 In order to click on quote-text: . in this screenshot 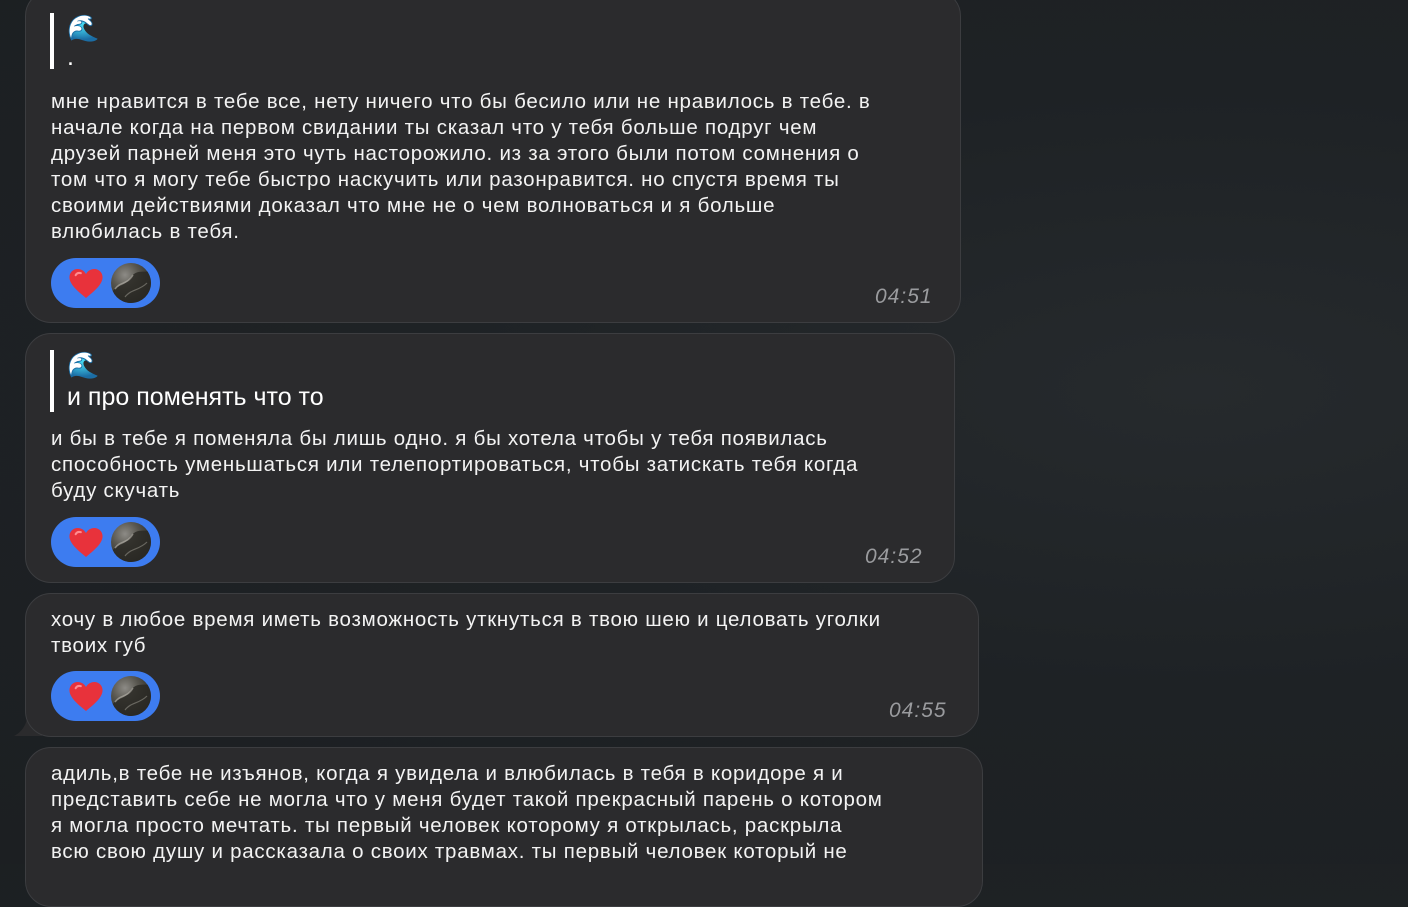, I will do `click(70, 57)`.